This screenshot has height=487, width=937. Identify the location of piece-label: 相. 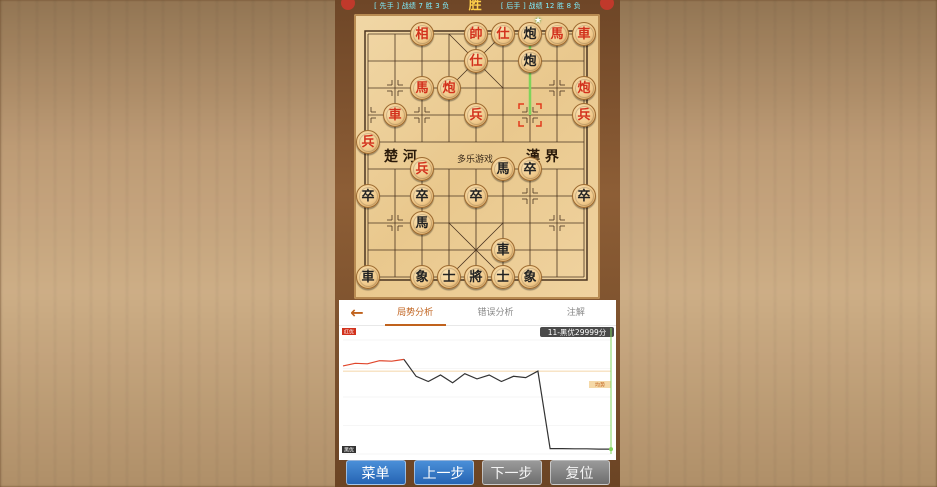
(422, 34).